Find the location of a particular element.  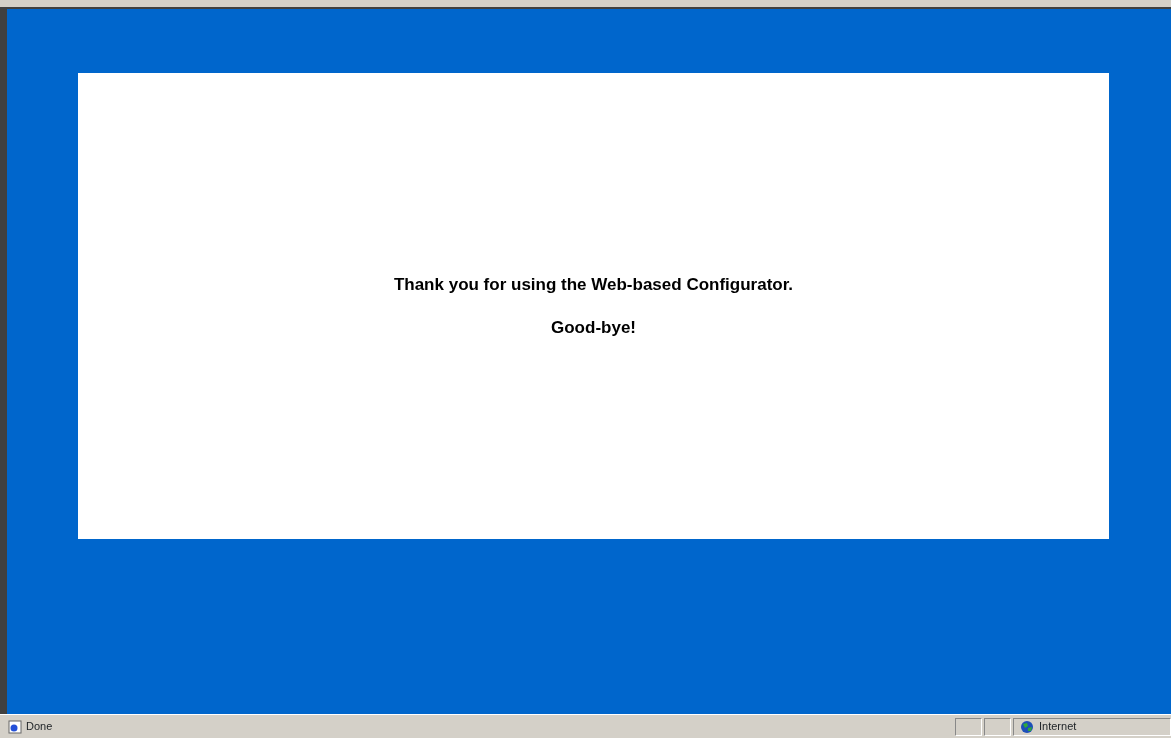

globe-icon is located at coordinates (1027, 726).